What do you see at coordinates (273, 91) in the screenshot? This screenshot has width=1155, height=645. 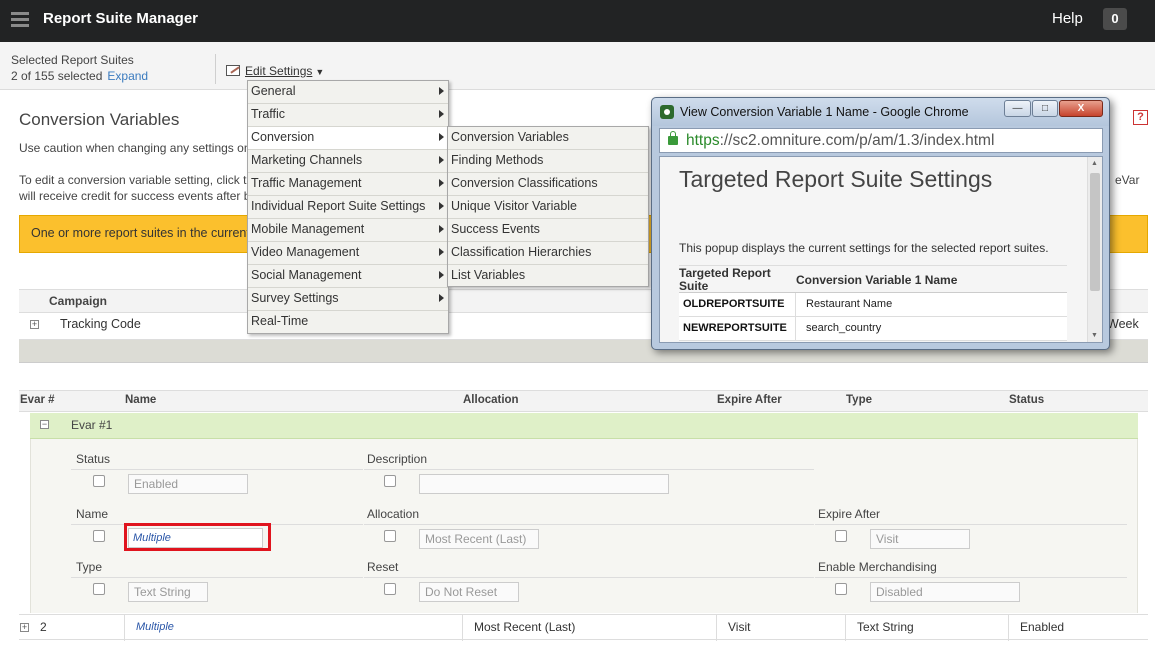 I see `menu-item-label: General` at bounding box center [273, 91].